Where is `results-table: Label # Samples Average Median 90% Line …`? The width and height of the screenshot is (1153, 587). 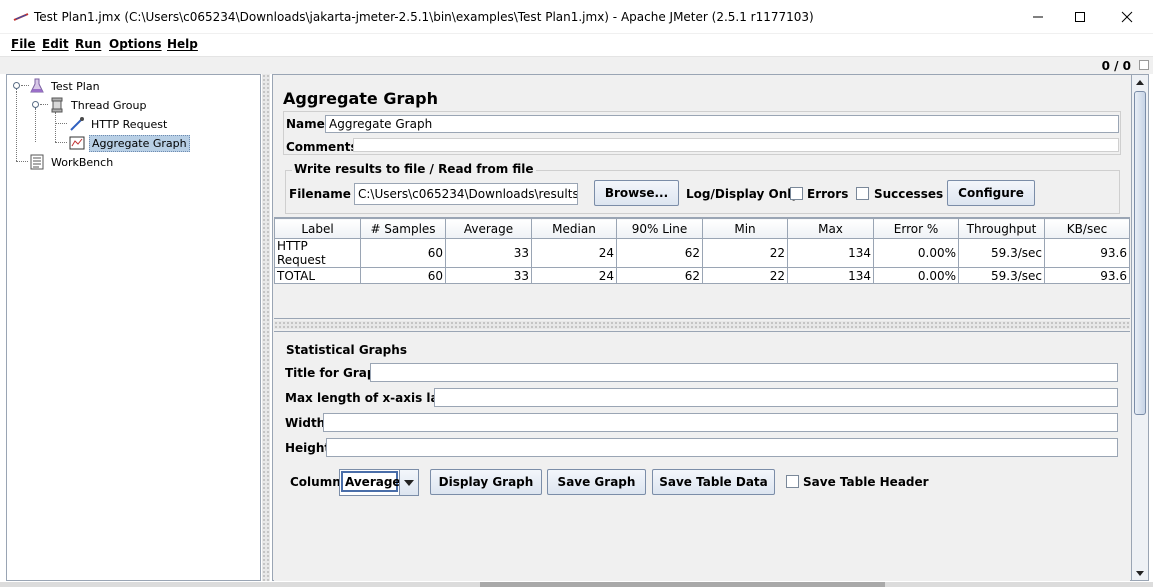
results-table: Label # Samples Average Median 90% Line … is located at coordinates (702, 251).